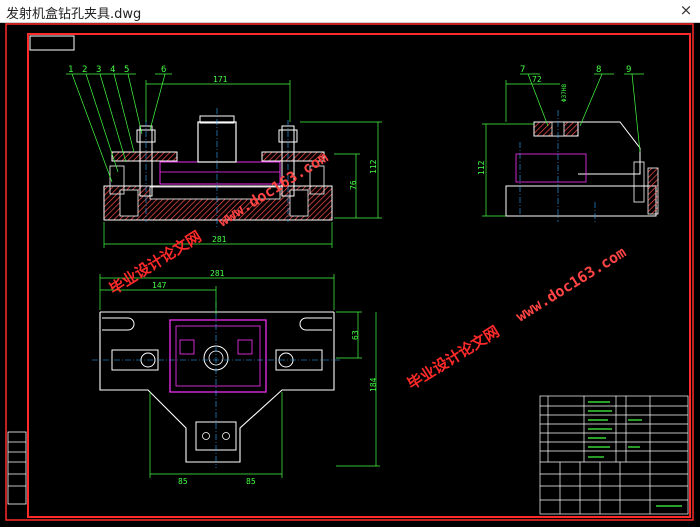 The width and height of the screenshot is (700, 527). I want to click on dim-plan-184: 184, so click(373, 384).